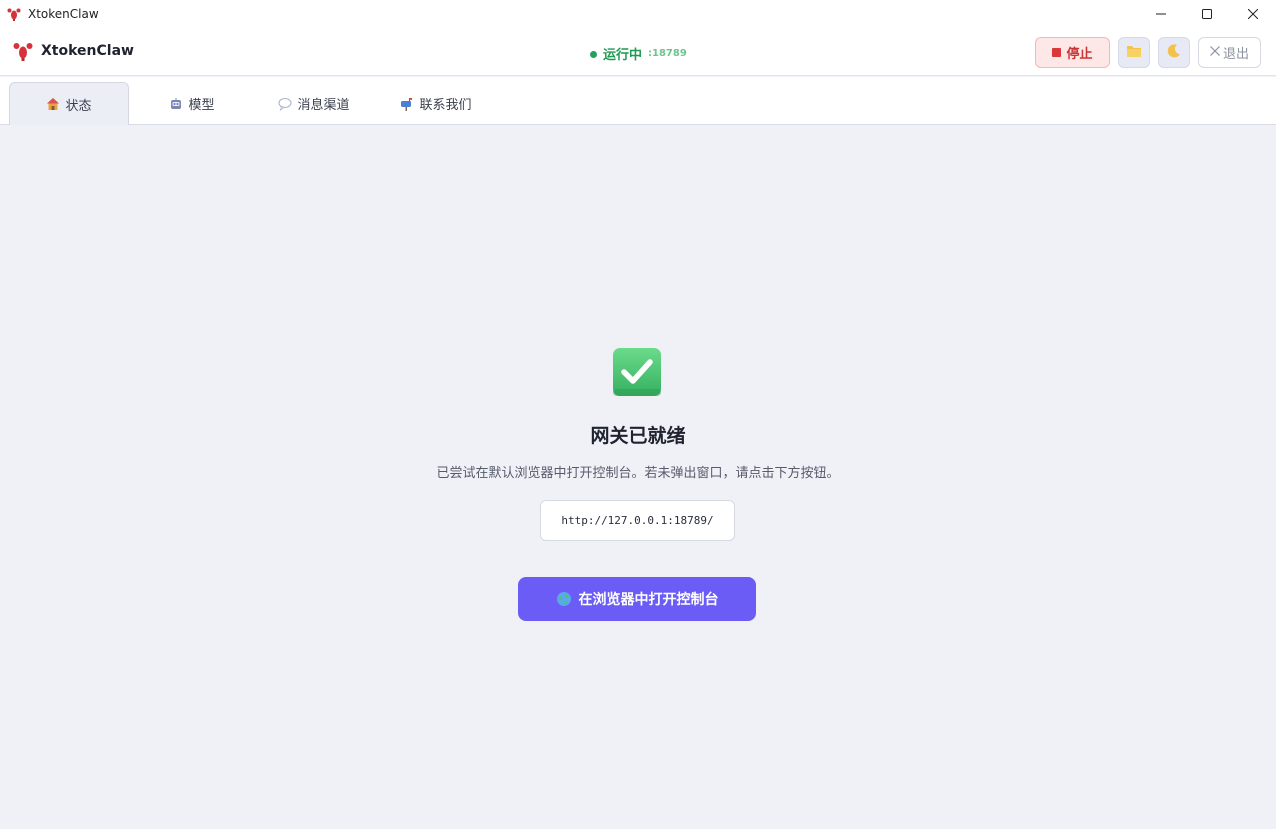 The height and width of the screenshot is (829, 1276). Describe the element at coordinates (638, 473) in the screenshot. I see `status-description: 已尝试在默认浏览器中打开控制台。若未弹出窗口，请点击下方按钮。` at that location.